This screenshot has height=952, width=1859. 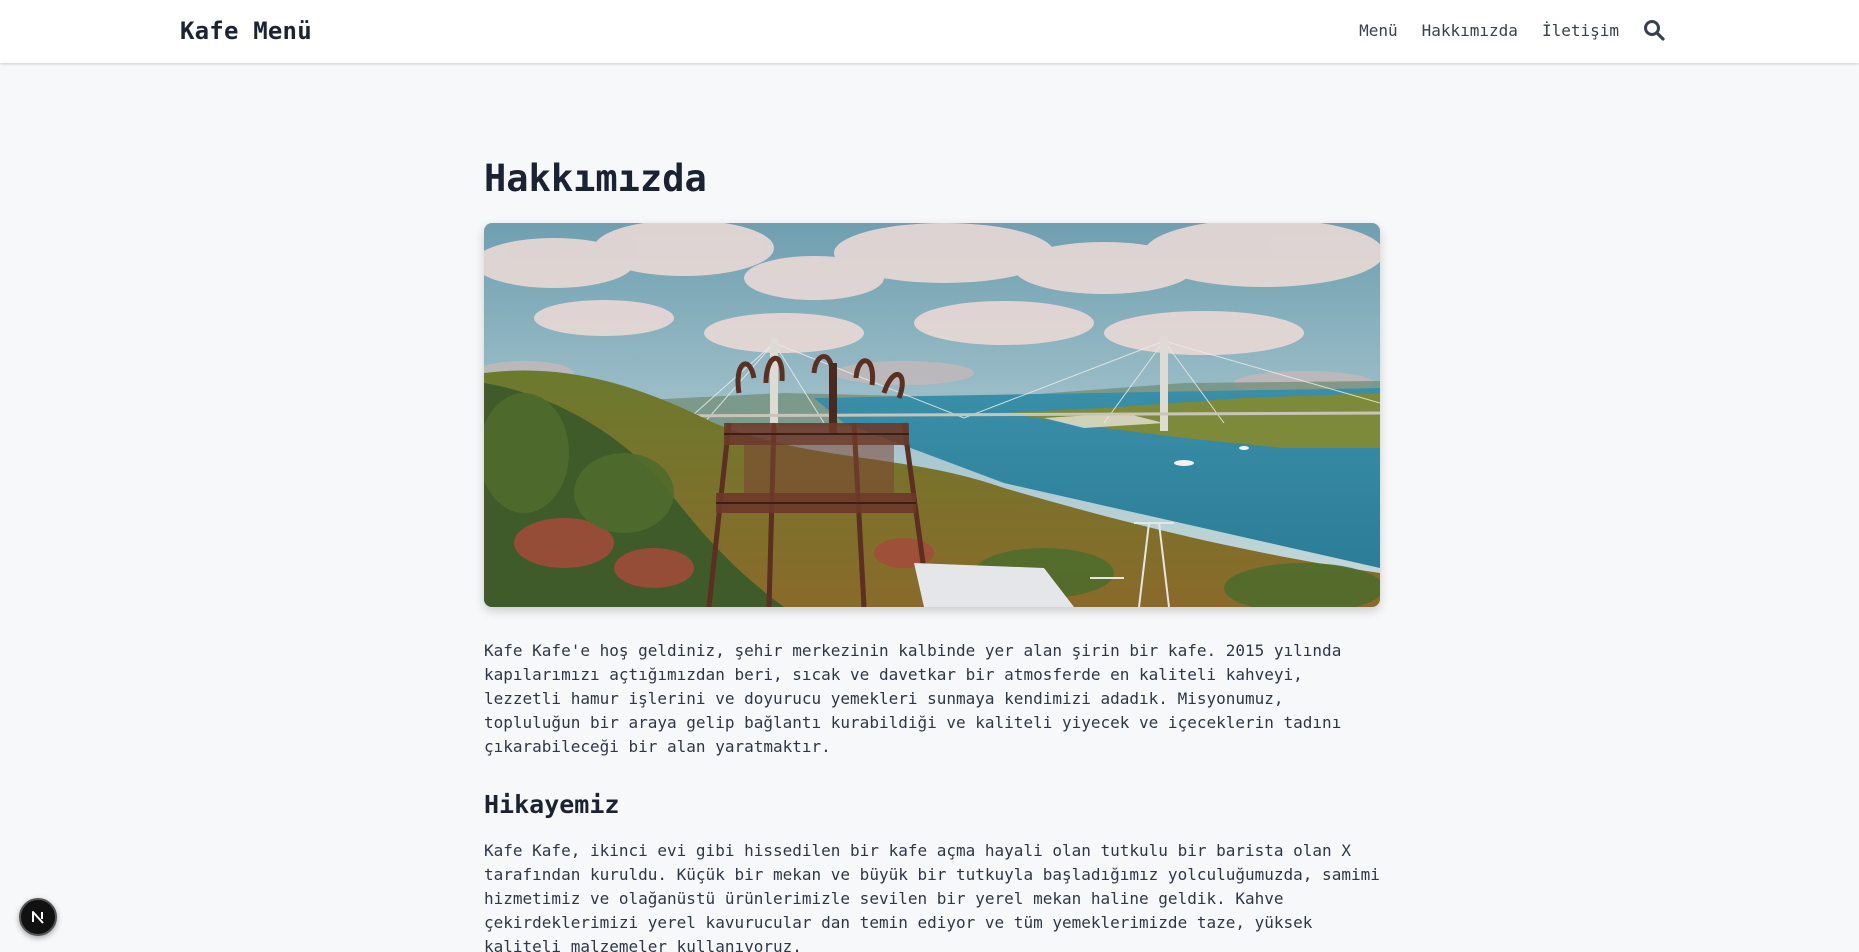 I want to click on search-icon, so click(x=1654, y=30).